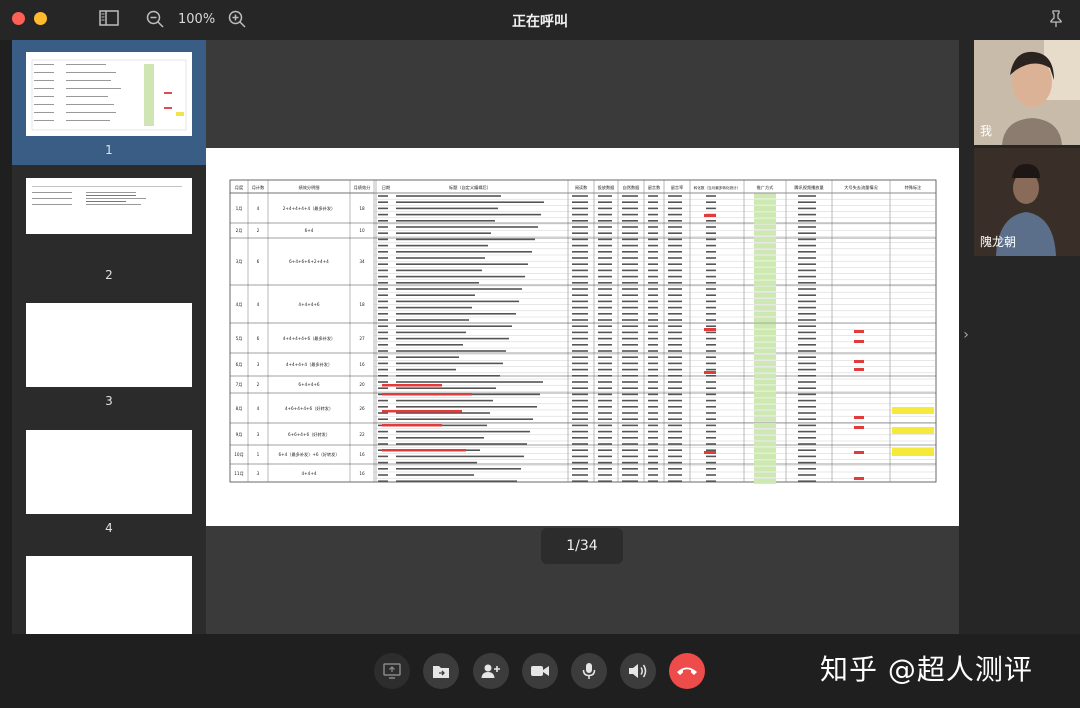 The image size is (1080, 708). Describe the element at coordinates (40, 18) in the screenshot. I see `minimize-window-button` at that location.